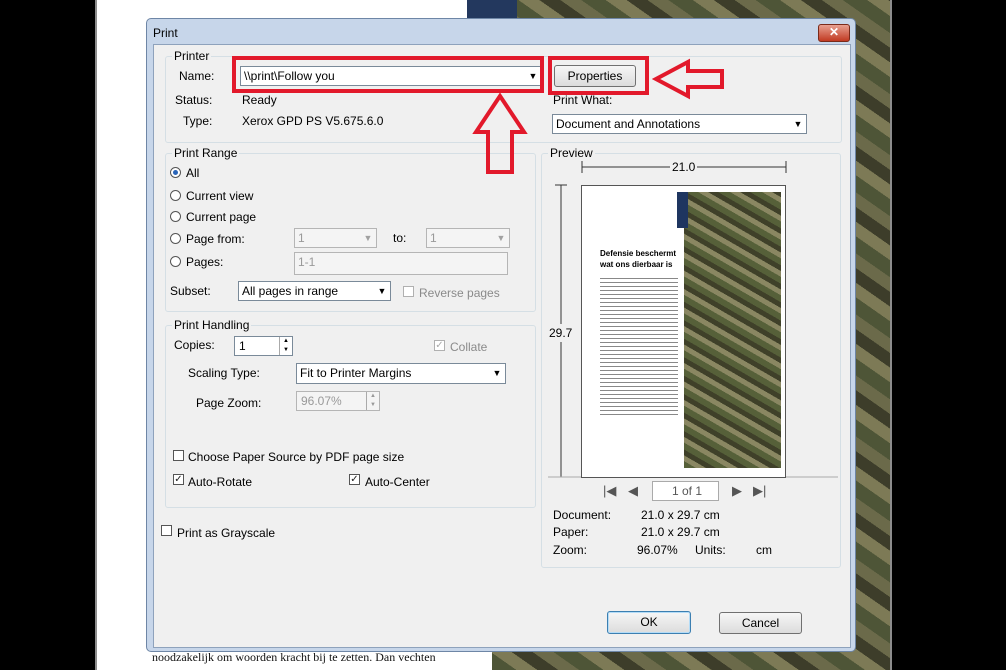 This screenshot has height=670, width=1006. I want to click on background-right, so click(949, 335).